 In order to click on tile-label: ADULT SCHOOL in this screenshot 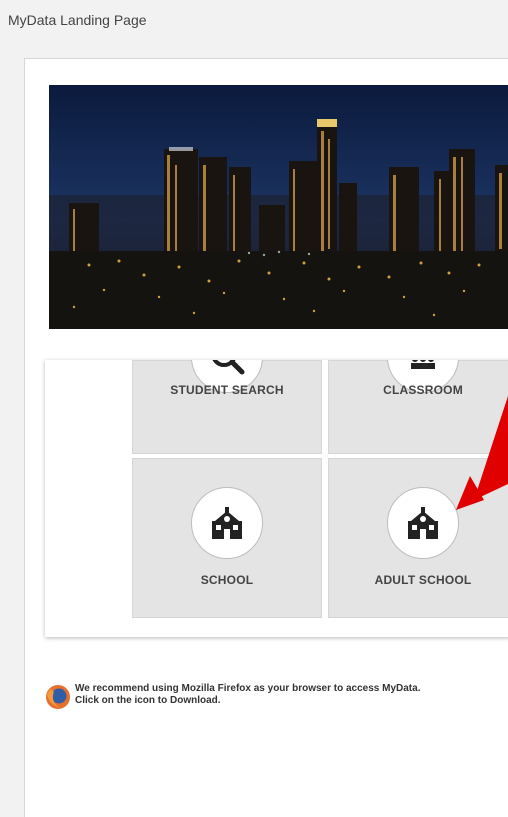, I will do `click(423, 580)`.